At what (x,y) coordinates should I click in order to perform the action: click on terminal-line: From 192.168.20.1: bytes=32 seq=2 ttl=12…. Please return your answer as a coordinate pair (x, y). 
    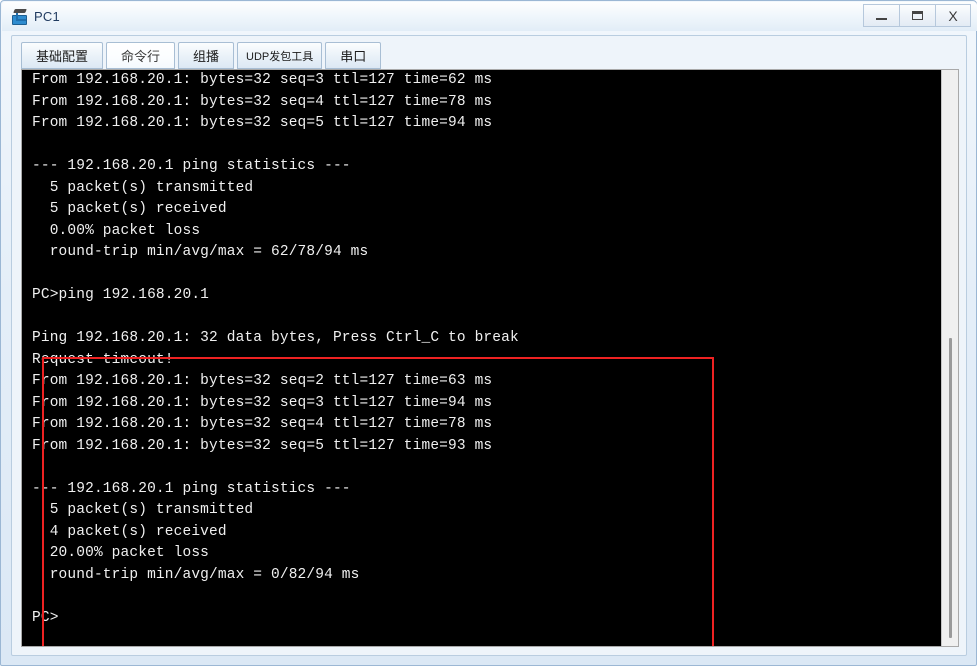
    Looking at the image, I should click on (262, 381).